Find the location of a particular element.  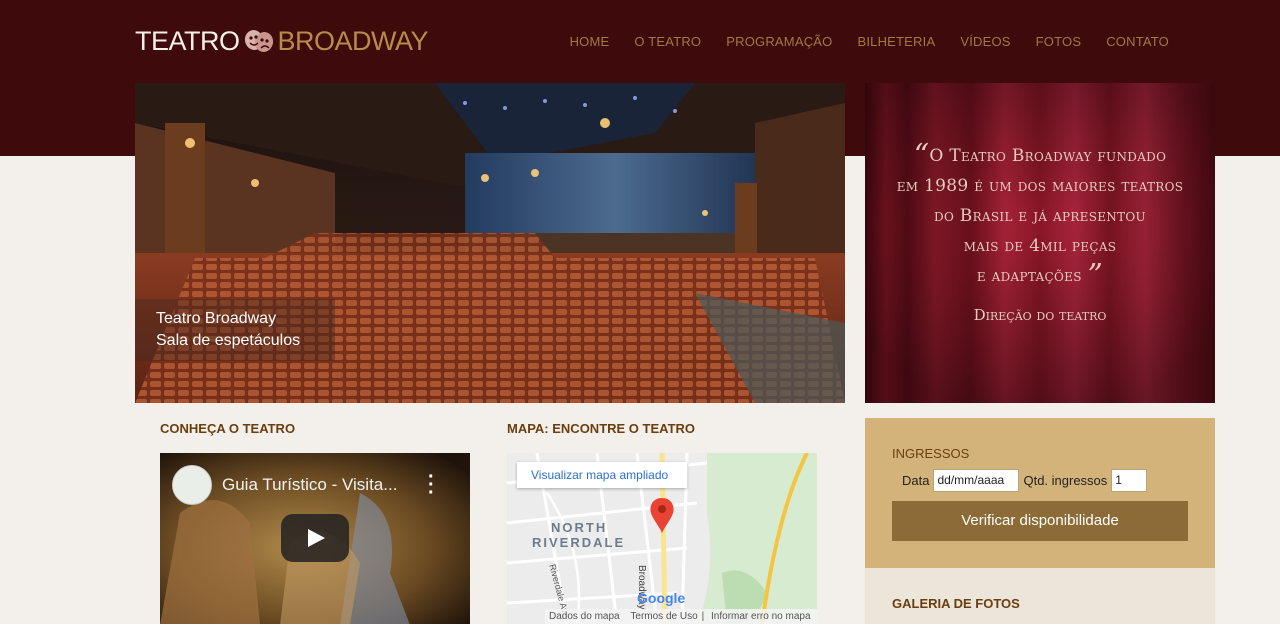

map-area-label-2: RIVERDALE is located at coordinates (579, 542).